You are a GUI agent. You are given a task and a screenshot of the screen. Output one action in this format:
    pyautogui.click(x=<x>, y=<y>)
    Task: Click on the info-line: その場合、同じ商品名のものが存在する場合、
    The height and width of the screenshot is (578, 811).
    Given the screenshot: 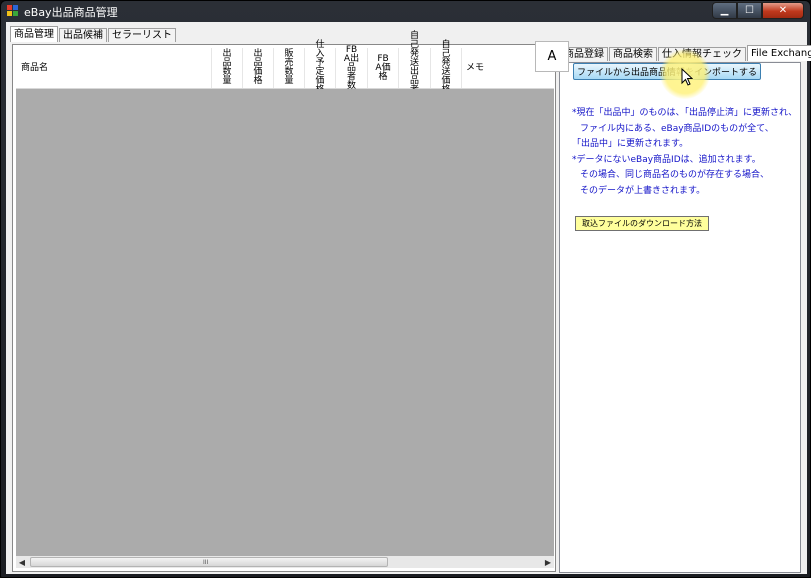 What is the action you would take?
    pyautogui.click(x=675, y=175)
    